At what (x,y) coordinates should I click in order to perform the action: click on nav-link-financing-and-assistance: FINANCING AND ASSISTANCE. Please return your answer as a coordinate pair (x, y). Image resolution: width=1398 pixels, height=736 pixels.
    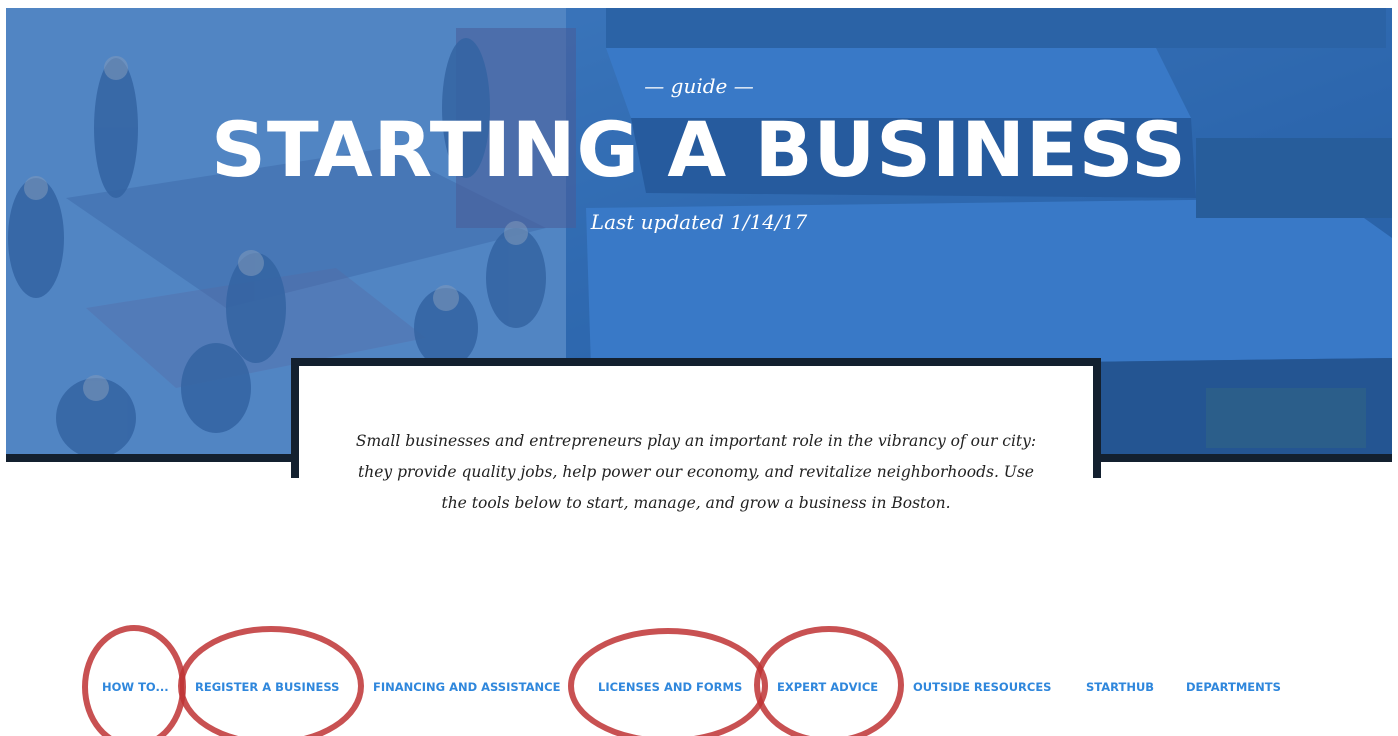
    Looking at the image, I should click on (466, 687).